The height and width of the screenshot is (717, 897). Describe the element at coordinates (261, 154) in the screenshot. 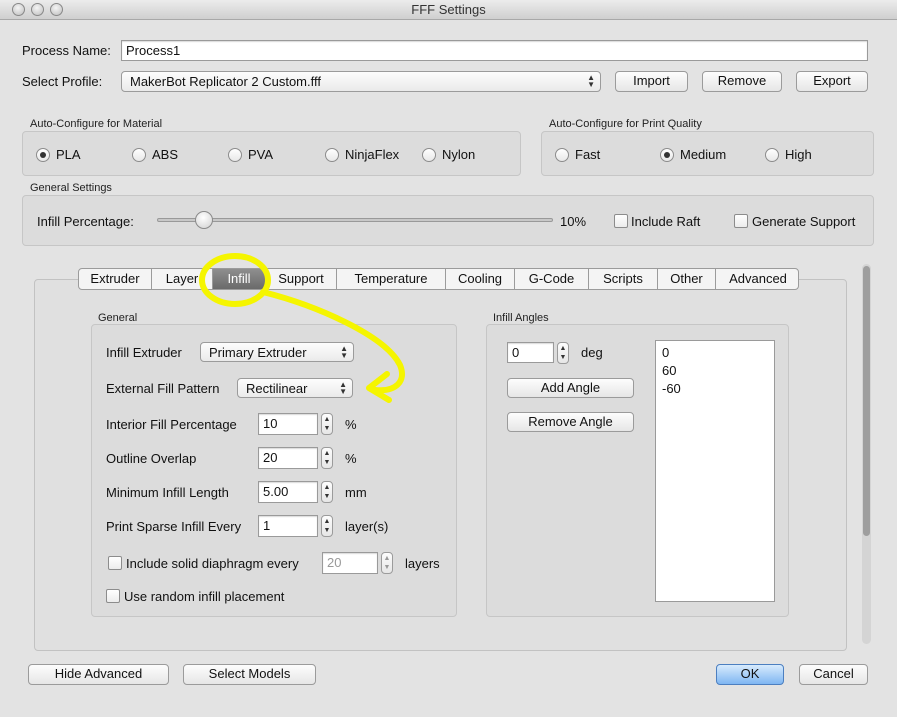

I see `radio-pva-label: PVA` at that location.